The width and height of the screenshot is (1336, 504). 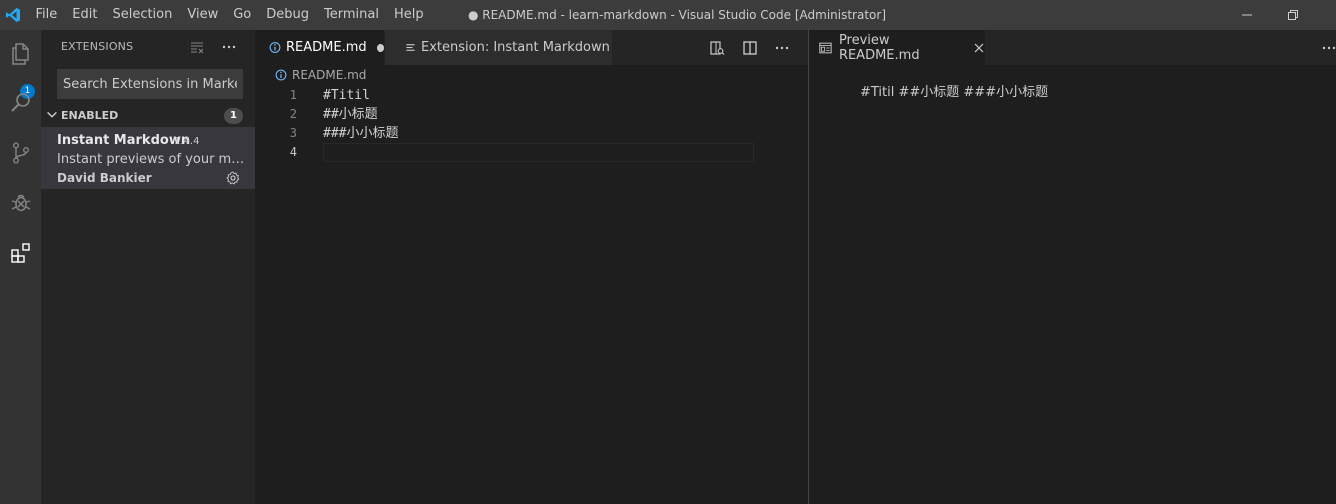 What do you see at coordinates (1072, 47) in the screenshot?
I see `preview-tab-bar: Preview README.md` at bounding box center [1072, 47].